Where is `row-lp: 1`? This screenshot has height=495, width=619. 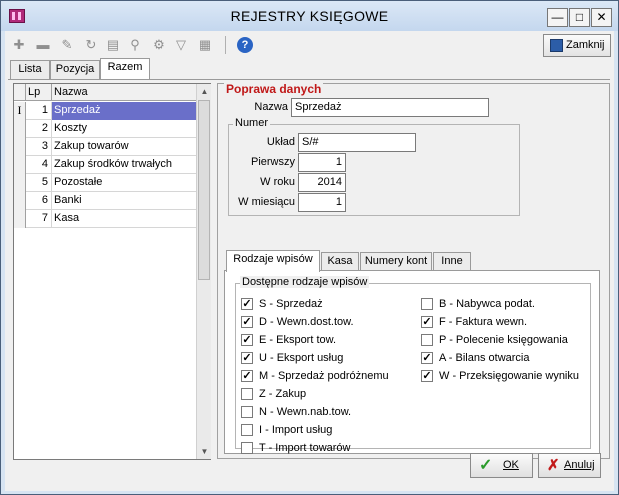
row-lp: 1 is located at coordinates (39, 111).